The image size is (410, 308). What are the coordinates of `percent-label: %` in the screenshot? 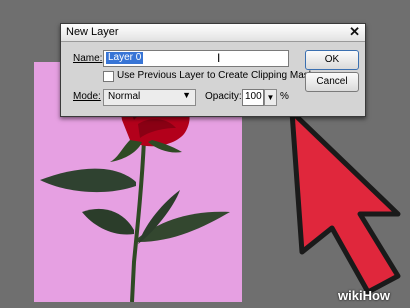 It's located at (284, 96).